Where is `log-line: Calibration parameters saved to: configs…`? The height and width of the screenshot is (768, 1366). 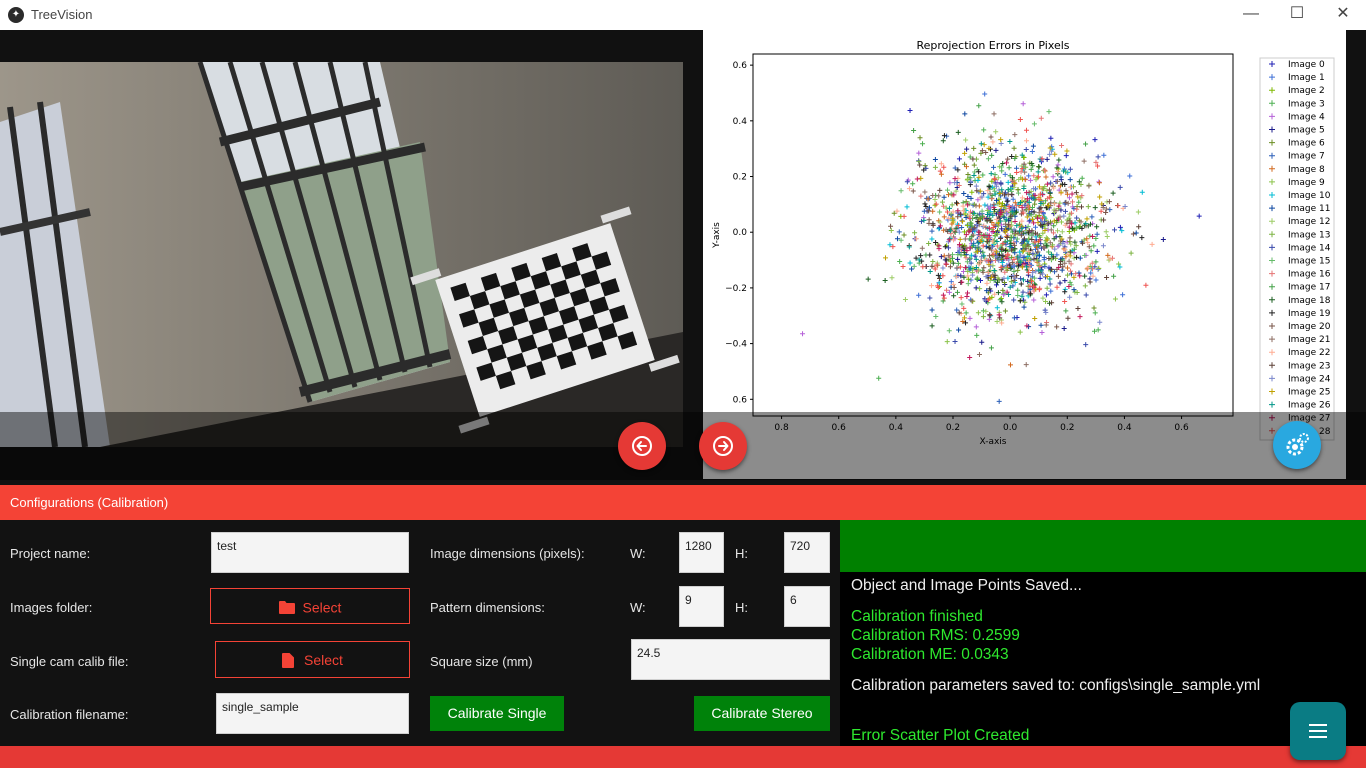
log-line: Calibration parameters saved to: configs… is located at coordinates (1056, 685).